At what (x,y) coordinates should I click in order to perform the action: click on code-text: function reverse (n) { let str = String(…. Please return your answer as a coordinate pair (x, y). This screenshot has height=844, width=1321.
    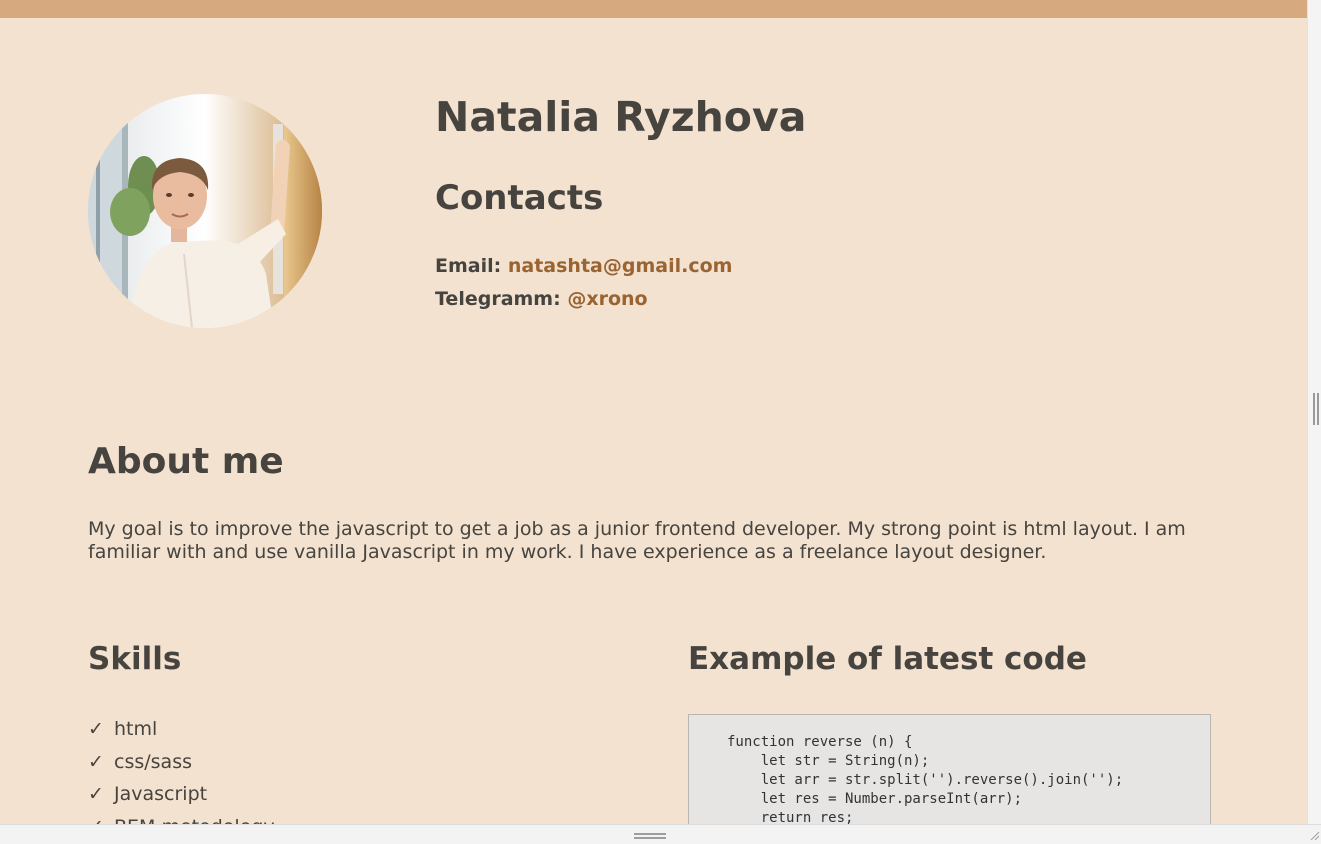
    Looking at the image, I should click on (925, 779).